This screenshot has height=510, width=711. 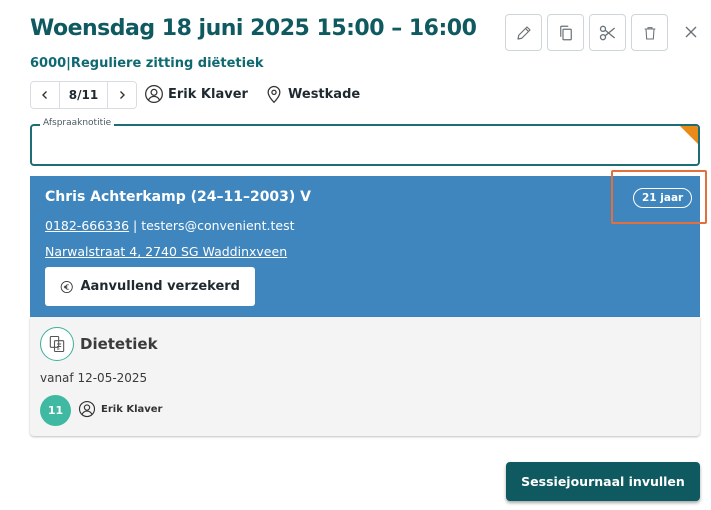 I want to click on location-pin-icon, so click(x=274, y=94).